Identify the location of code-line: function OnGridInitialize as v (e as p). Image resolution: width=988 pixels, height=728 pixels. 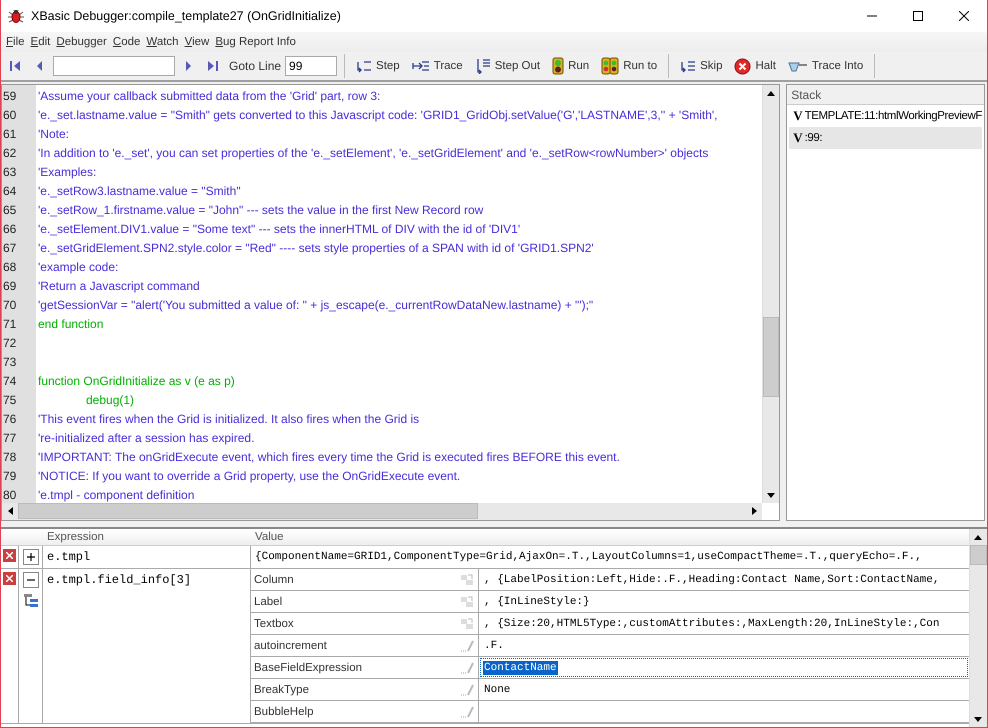
(136, 381).